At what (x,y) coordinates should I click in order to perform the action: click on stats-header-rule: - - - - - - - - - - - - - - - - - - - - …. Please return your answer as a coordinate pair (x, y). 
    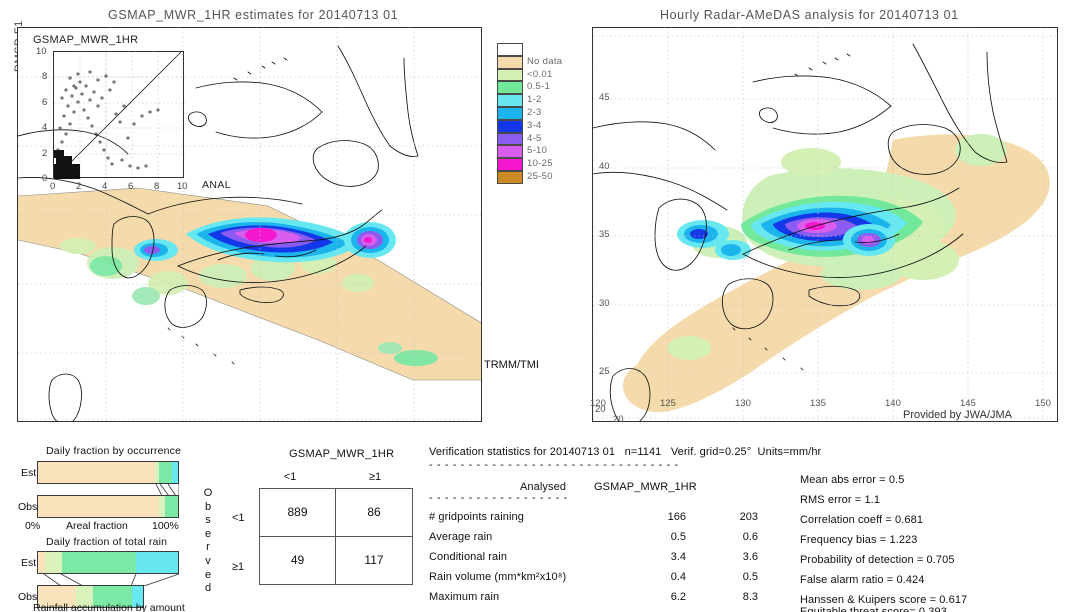
    Looking at the image, I should click on (554, 465).